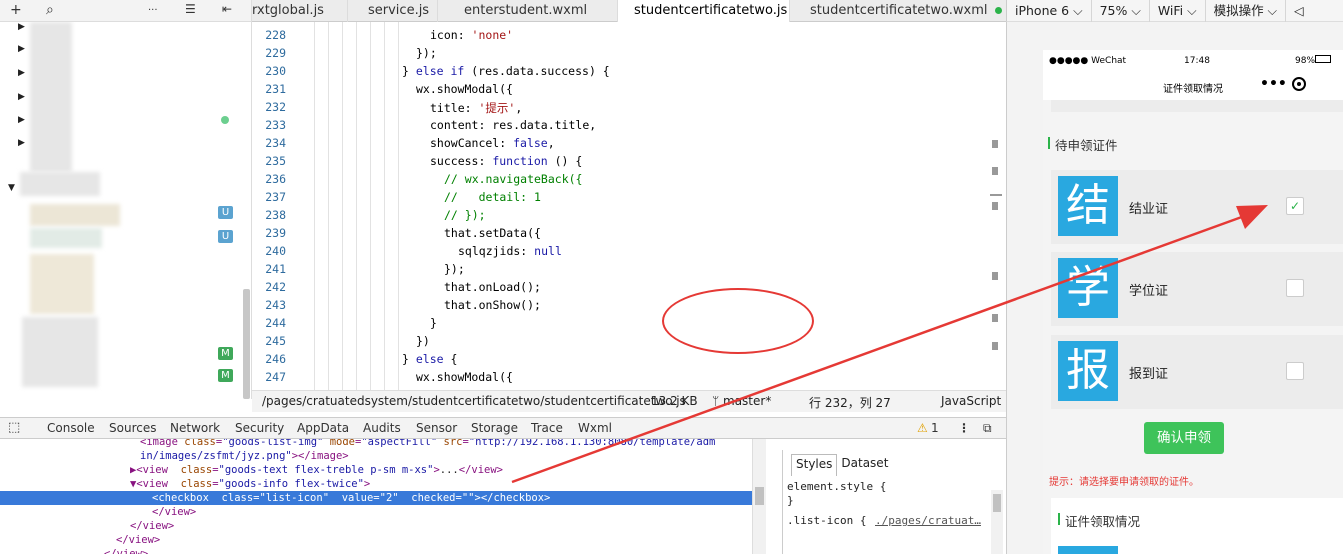 The height and width of the screenshot is (554, 1343). I want to click on cursor-position: 行 232，列 27, so click(850, 402).